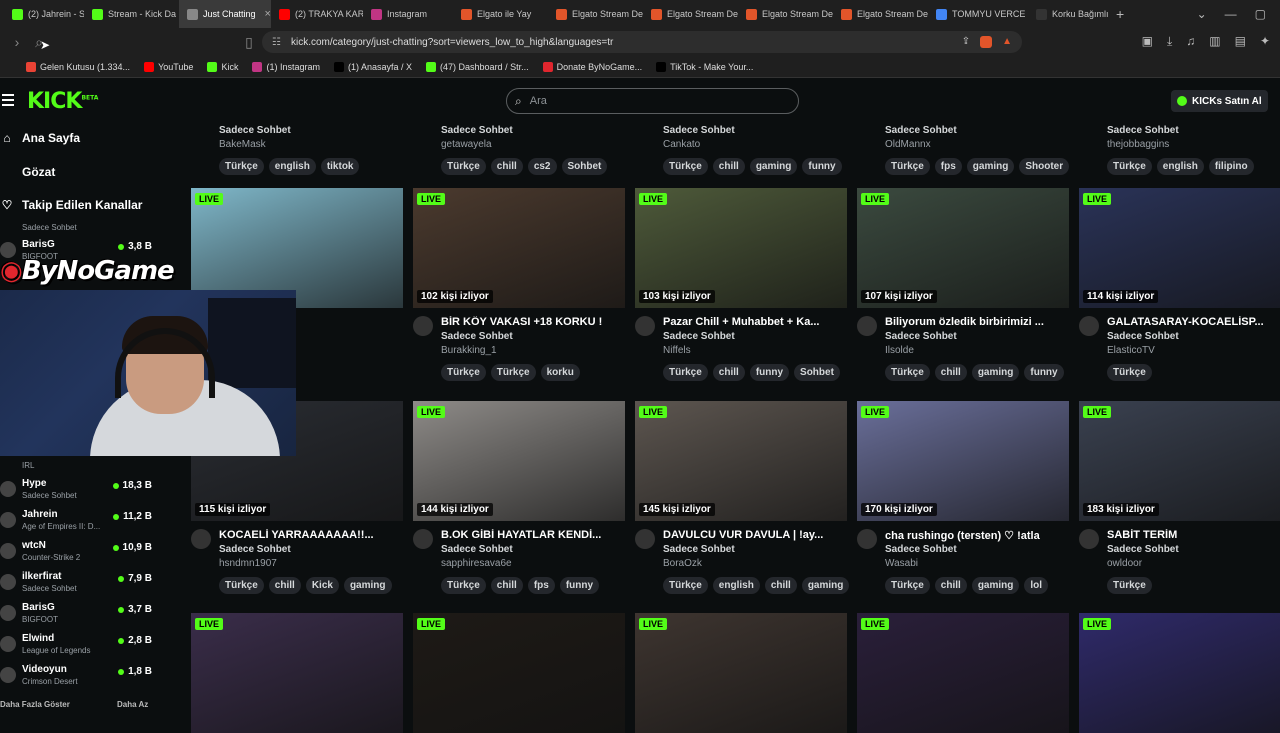 This screenshot has width=1280, height=733. Describe the element at coordinates (80, 493) in the screenshot. I see `sidebar-channel: Hype Sadece Sohbet 18,3 B` at that location.